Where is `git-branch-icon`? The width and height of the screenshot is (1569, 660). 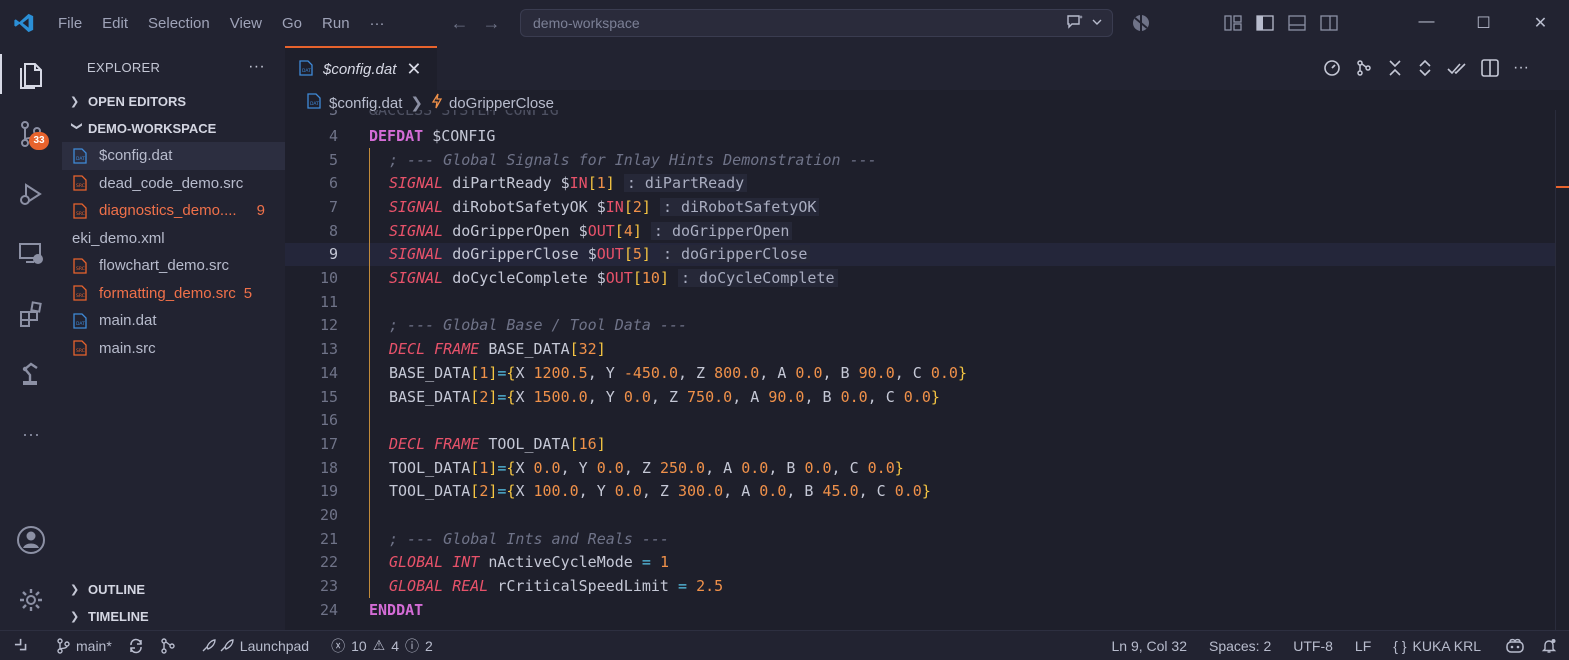
git-branch-icon is located at coordinates (63, 645).